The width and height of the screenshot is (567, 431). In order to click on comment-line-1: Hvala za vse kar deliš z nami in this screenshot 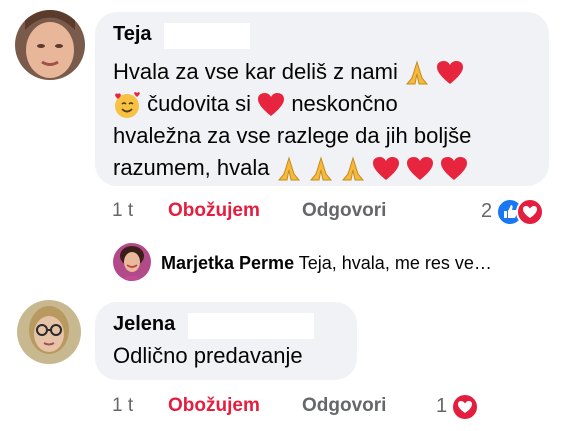, I will do `click(292, 72)`.